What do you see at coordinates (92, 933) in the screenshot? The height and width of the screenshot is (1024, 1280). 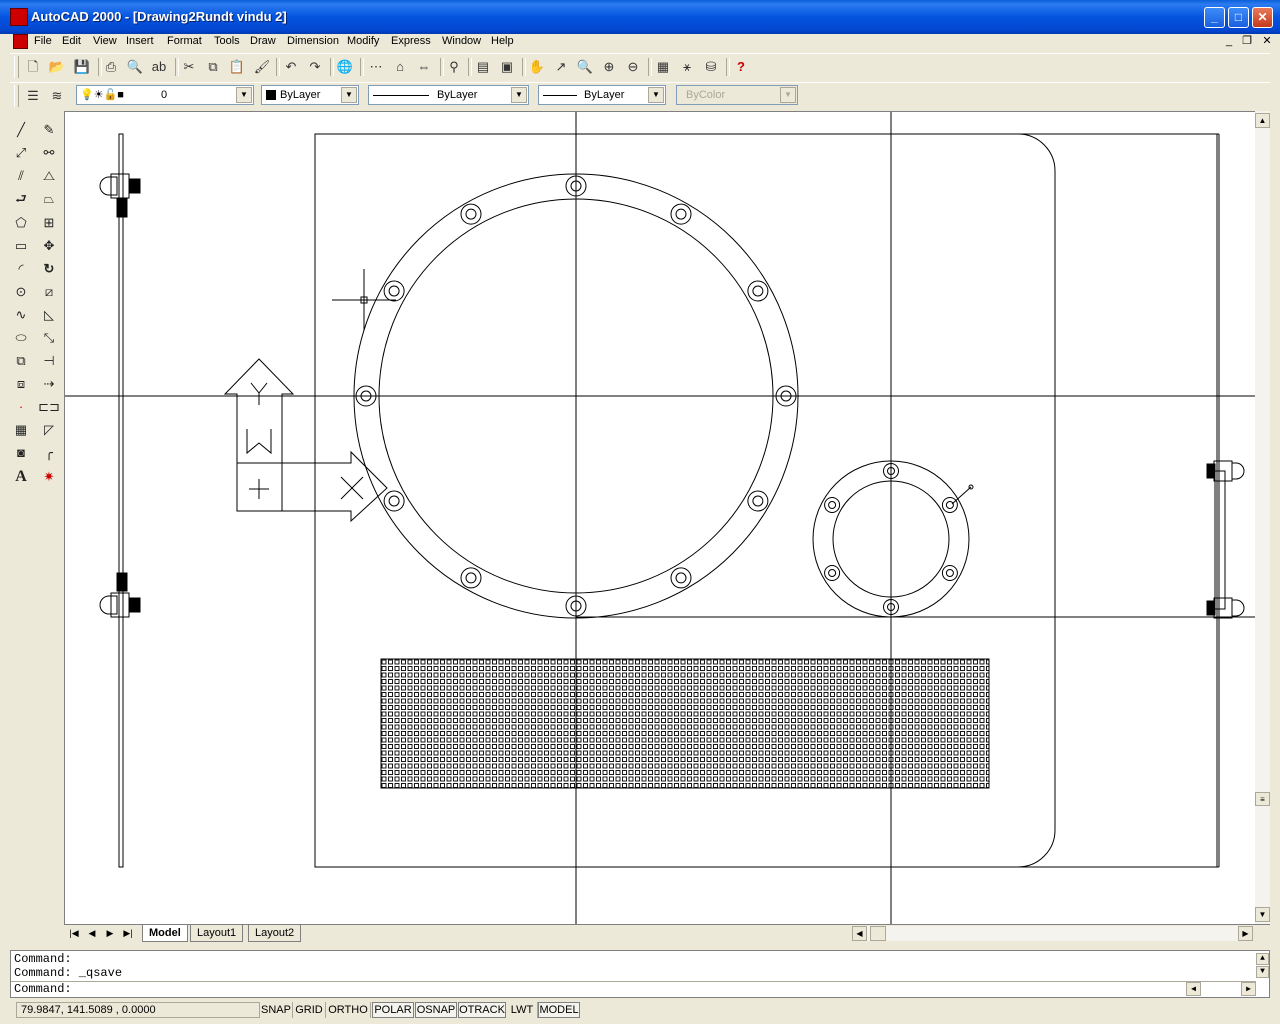 I see `prev-tab-button: ◀` at bounding box center [92, 933].